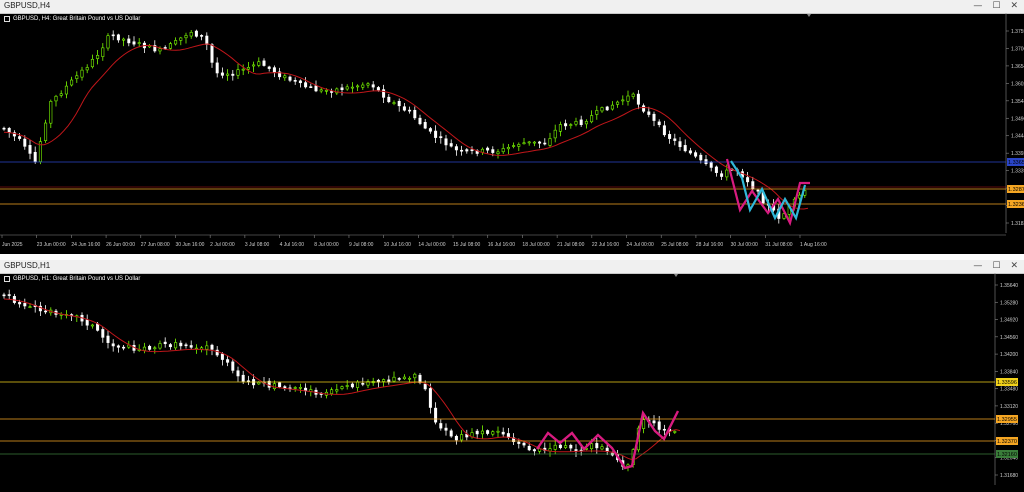 This screenshot has height=492, width=1024. What do you see at coordinates (1017, 172) in the screenshot?
I see `price-label: 1.33391` at bounding box center [1017, 172].